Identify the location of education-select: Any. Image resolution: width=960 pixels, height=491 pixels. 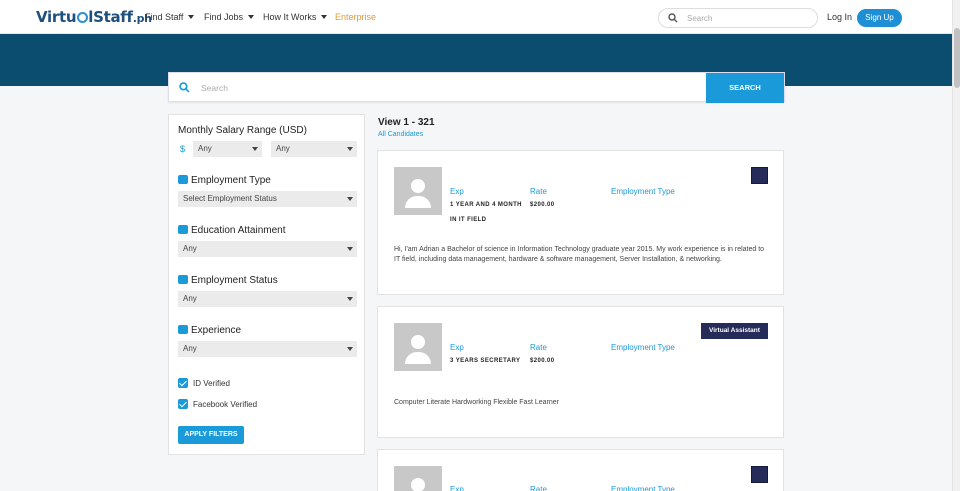
(267, 249).